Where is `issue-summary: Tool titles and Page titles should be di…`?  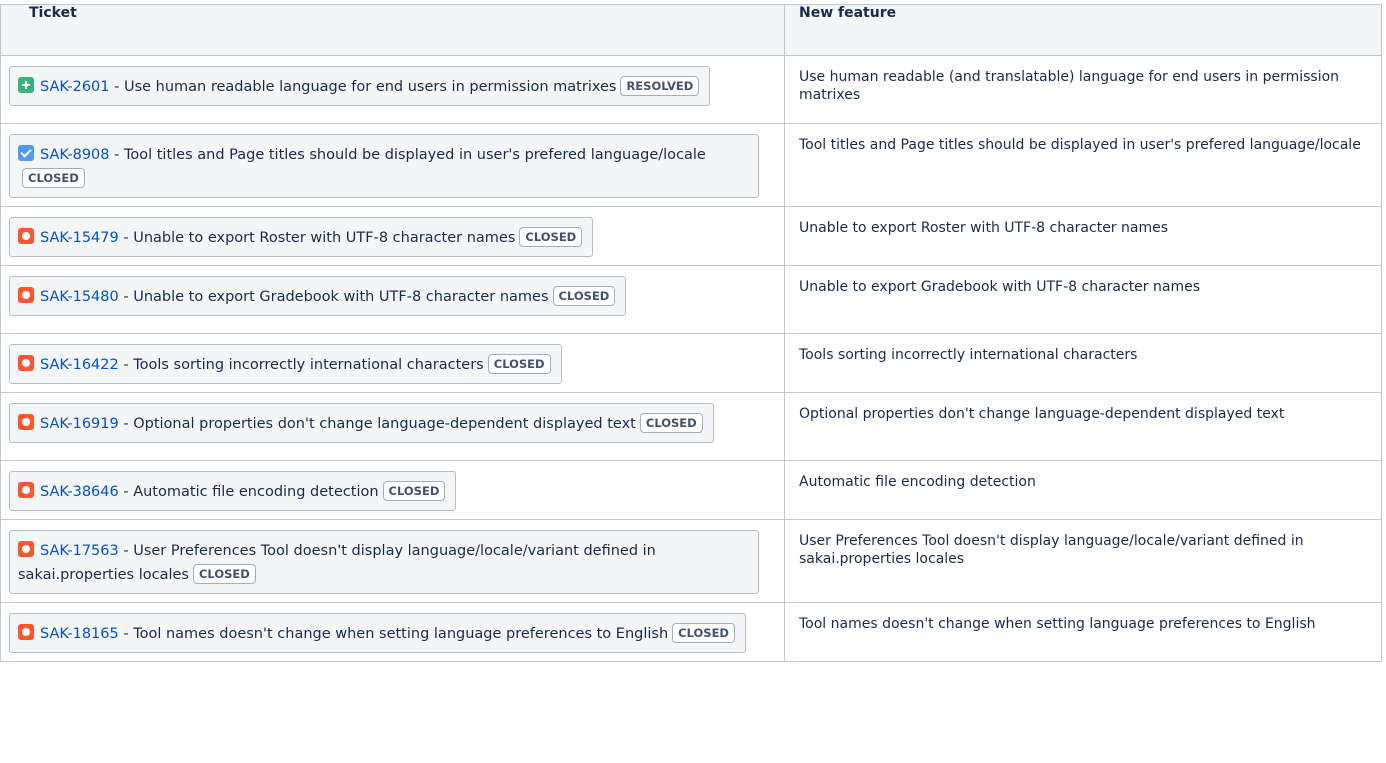 issue-summary: Tool titles and Page titles should be di… is located at coordinates (414, 155).